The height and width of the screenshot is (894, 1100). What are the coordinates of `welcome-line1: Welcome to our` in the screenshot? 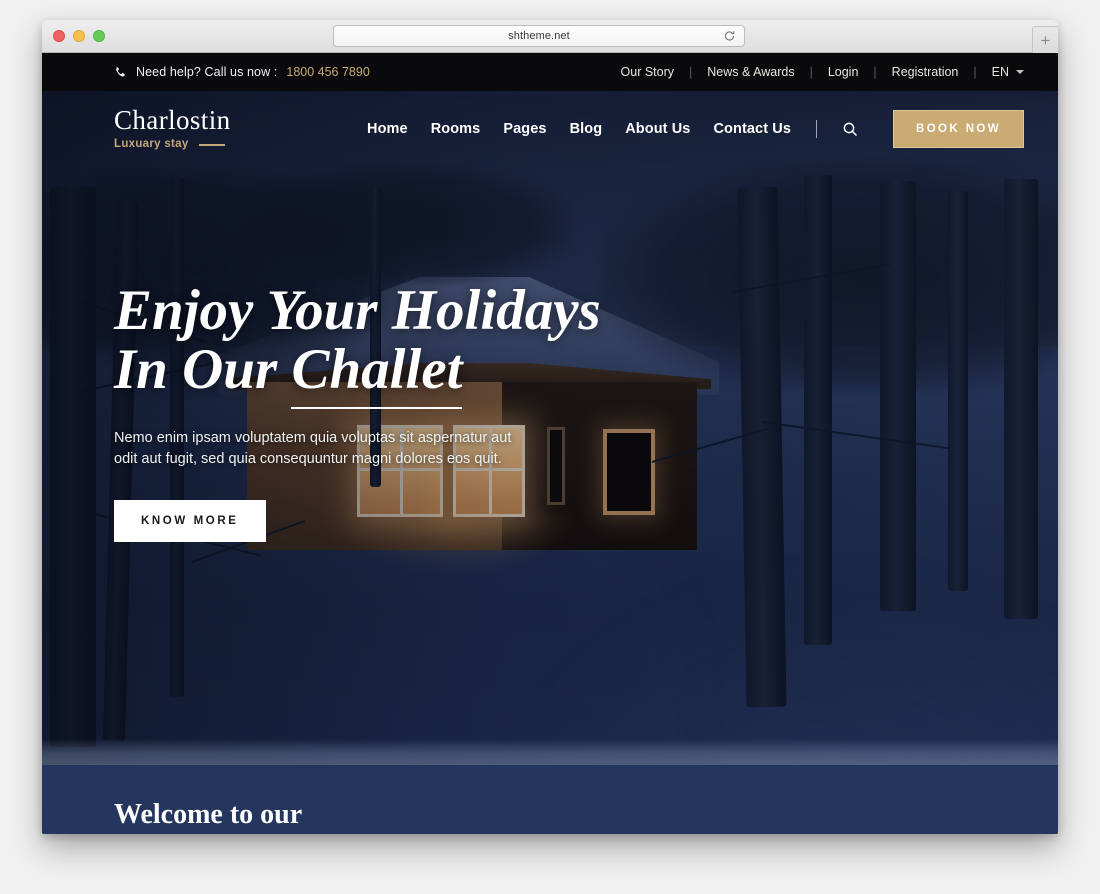 It's located at (208, 814).